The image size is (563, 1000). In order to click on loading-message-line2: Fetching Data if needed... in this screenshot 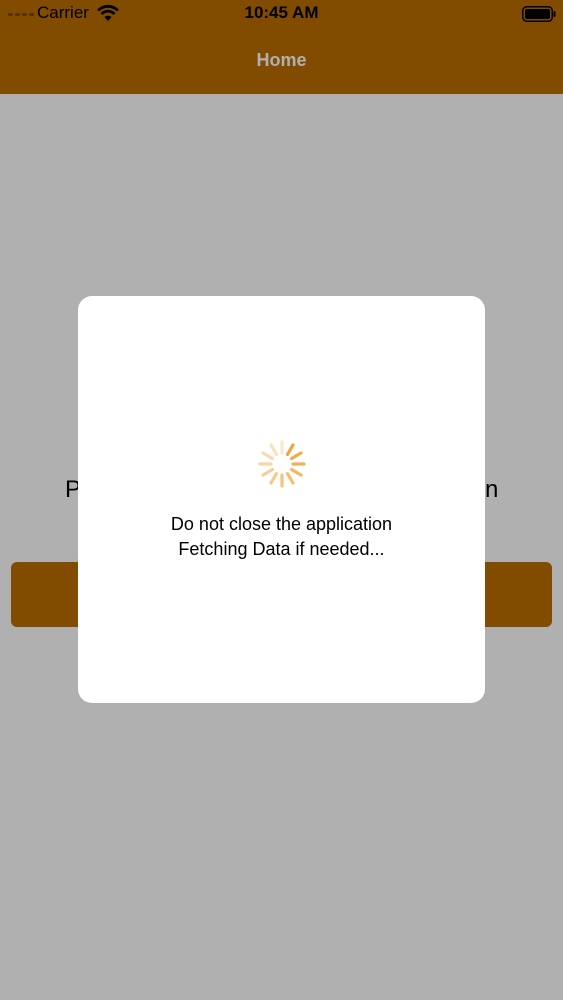, I will do `click(281, 549)`.